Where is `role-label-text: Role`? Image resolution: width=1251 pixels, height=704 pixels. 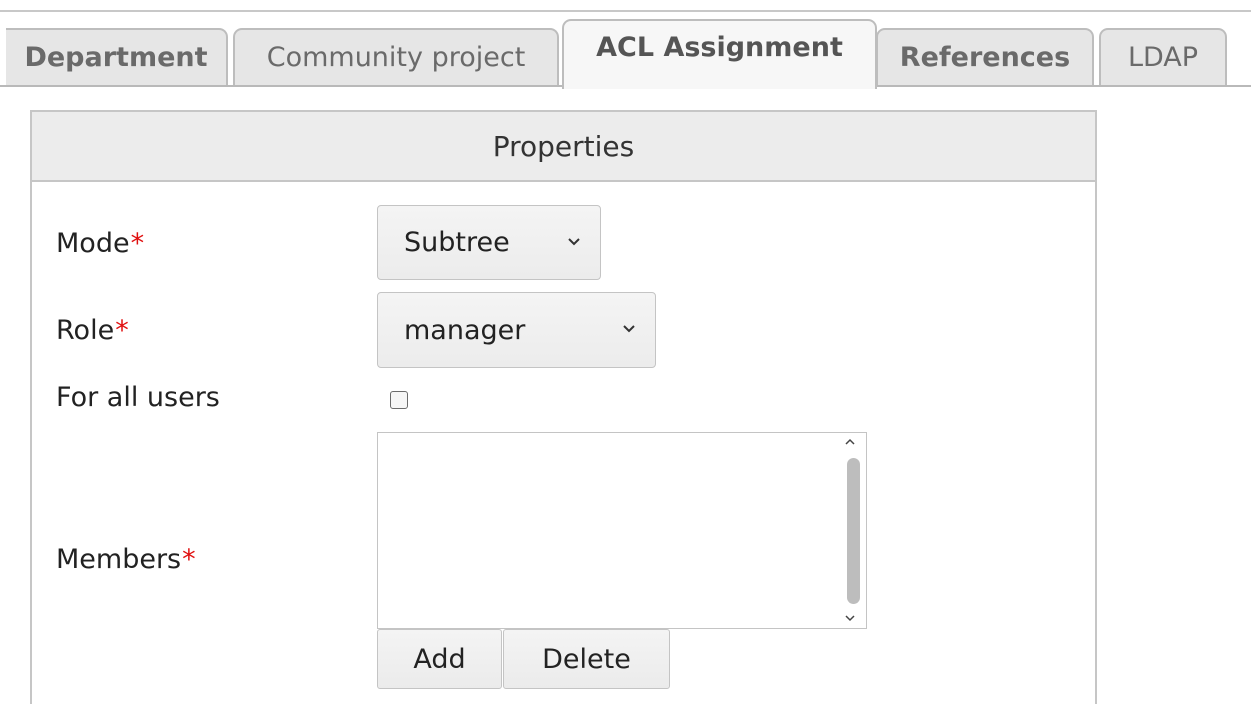 role-label-text: Role is located at coordinates (85, 330).